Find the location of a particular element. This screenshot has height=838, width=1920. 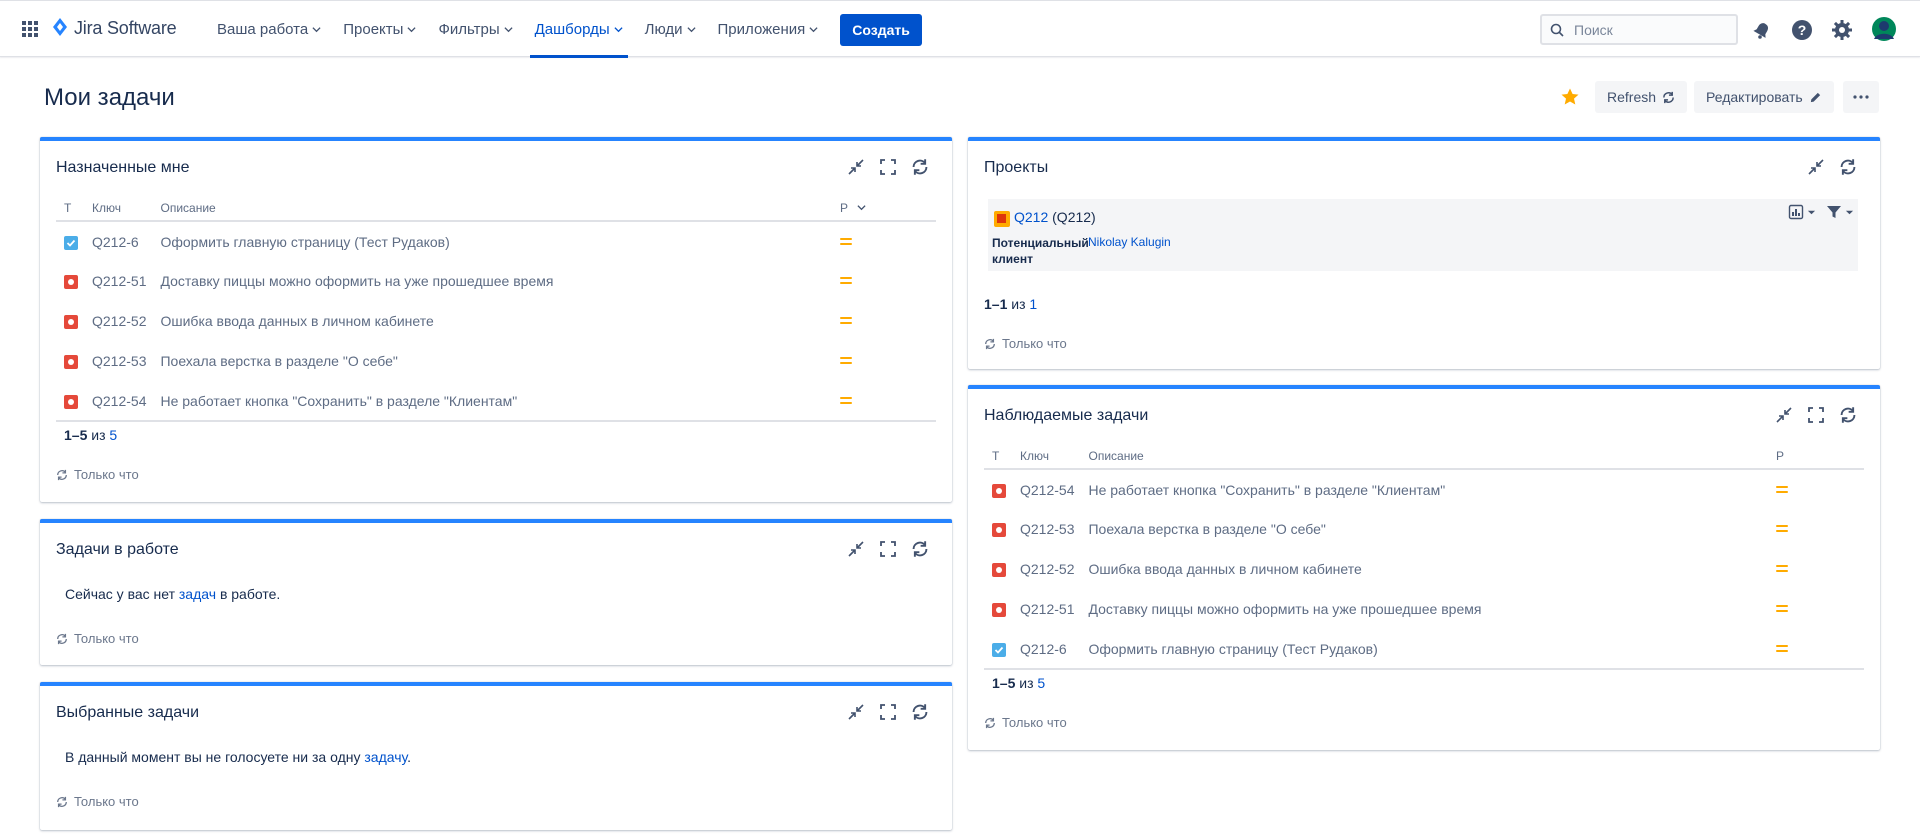

notifications-icon is located at coordinates (1762, 30).